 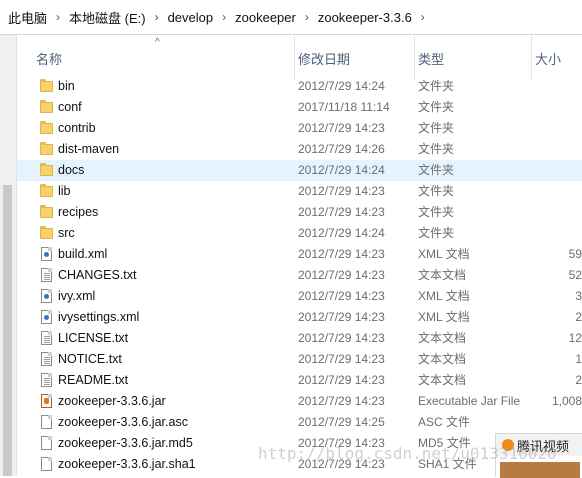 I want to click on navigation-pane, so click(x=8, y=255).